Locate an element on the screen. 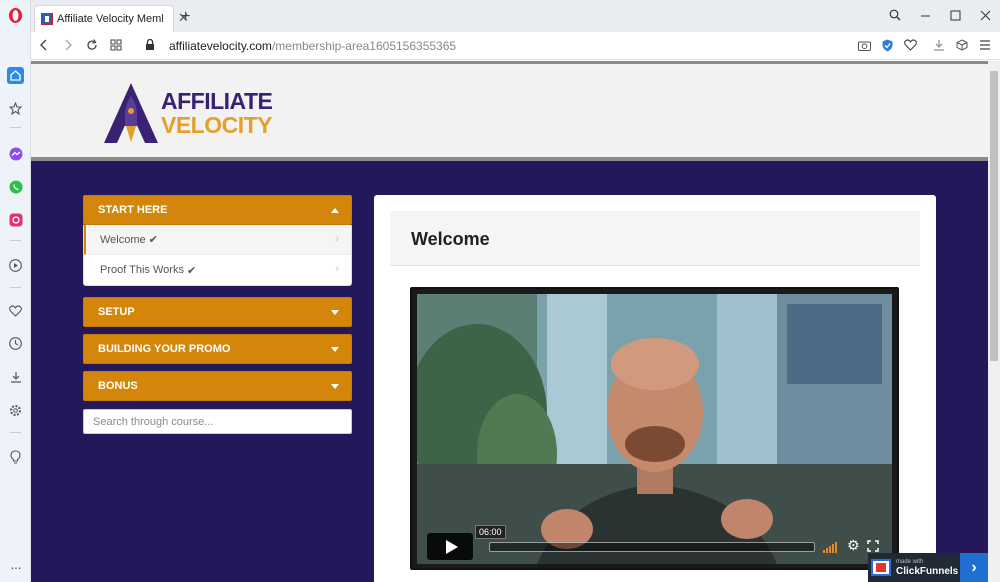 This screenshot has width=1000, height=582. browser-tab: Affiliate Velocity Members is located at coordinates (104, 18).